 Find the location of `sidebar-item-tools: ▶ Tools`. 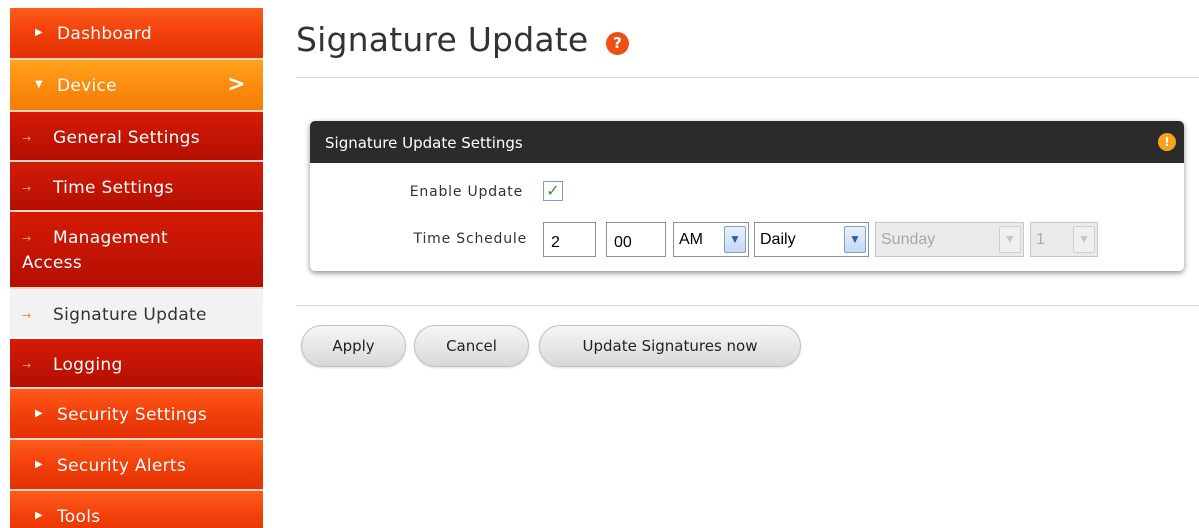

sidebar-item-tools: ▶ Tools is located at coordinates (136, 509).